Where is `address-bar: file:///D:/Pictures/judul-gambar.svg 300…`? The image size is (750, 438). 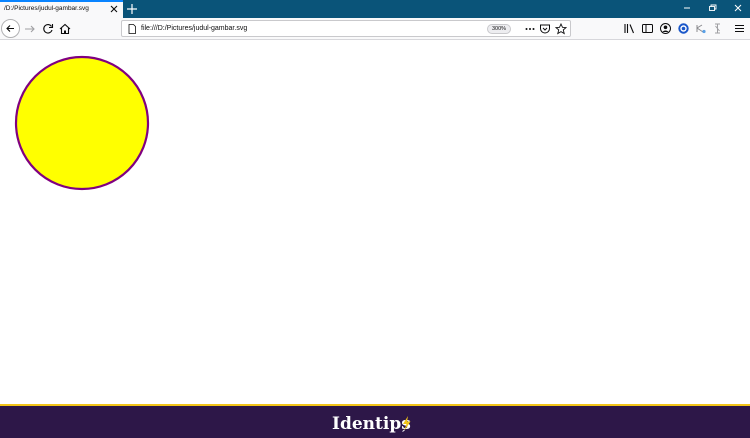 address-bar: file:///D:/Pictures/judul-gambar.svg 300… is located at coordinates (346, 28).